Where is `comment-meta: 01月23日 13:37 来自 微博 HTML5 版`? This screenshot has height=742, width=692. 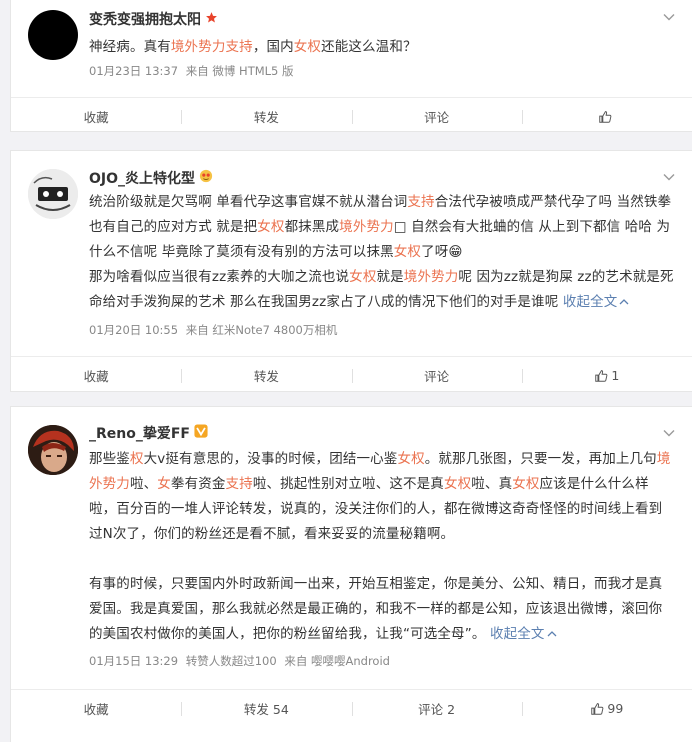 comment-meta: 01月23日 13:37 来自 微博 HTML5 版 is located at coordinates (193, 71).